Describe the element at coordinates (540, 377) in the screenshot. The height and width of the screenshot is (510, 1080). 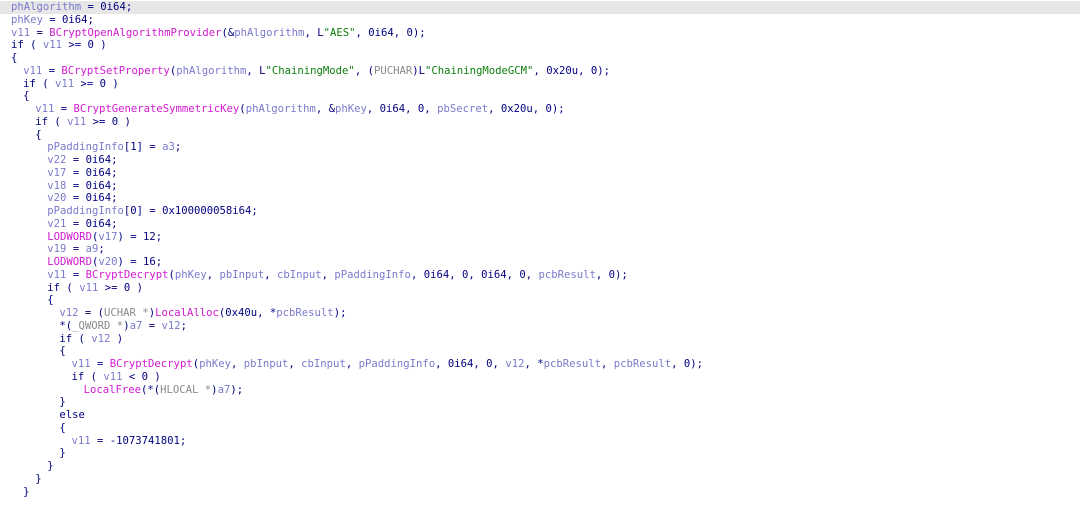
I see `code-line: if ( v11 < 0 )` at that location.